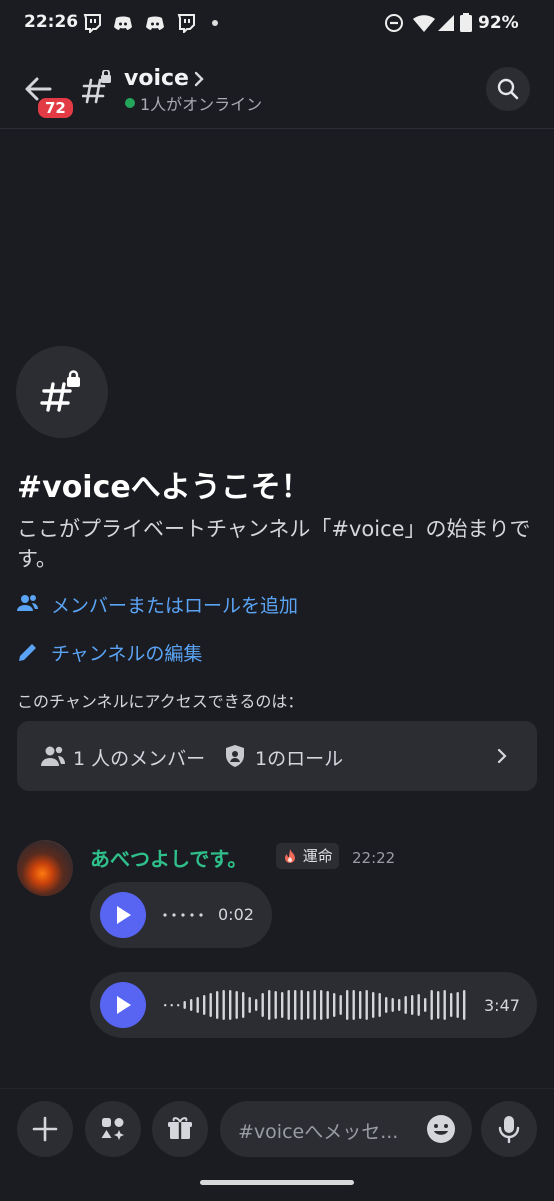 Image resolution: width=554 pixels, height=1201 pixels. Describe the element at coordinates (424, 23) in the screenshot. I see `wifi-icon` at that location.